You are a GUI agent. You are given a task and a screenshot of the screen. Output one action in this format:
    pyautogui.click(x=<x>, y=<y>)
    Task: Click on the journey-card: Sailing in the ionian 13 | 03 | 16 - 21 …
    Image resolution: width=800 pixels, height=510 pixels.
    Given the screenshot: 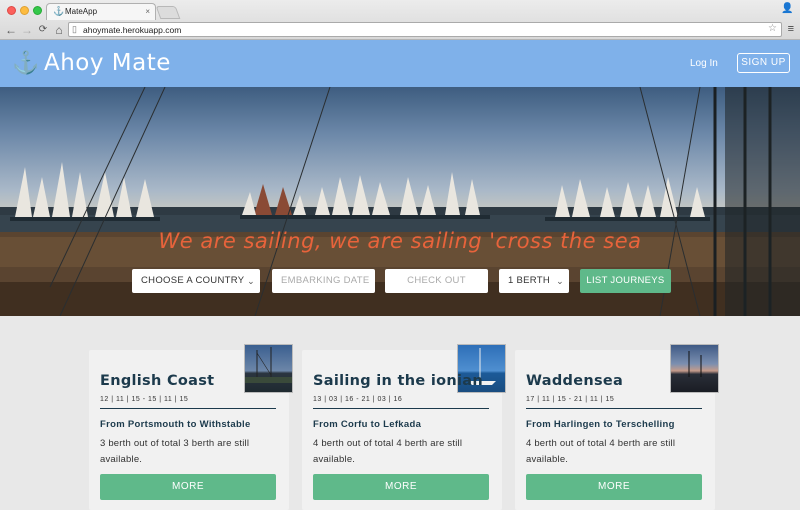 What is the action you would take?
    pyautogui.click(x=404, y=427)
    